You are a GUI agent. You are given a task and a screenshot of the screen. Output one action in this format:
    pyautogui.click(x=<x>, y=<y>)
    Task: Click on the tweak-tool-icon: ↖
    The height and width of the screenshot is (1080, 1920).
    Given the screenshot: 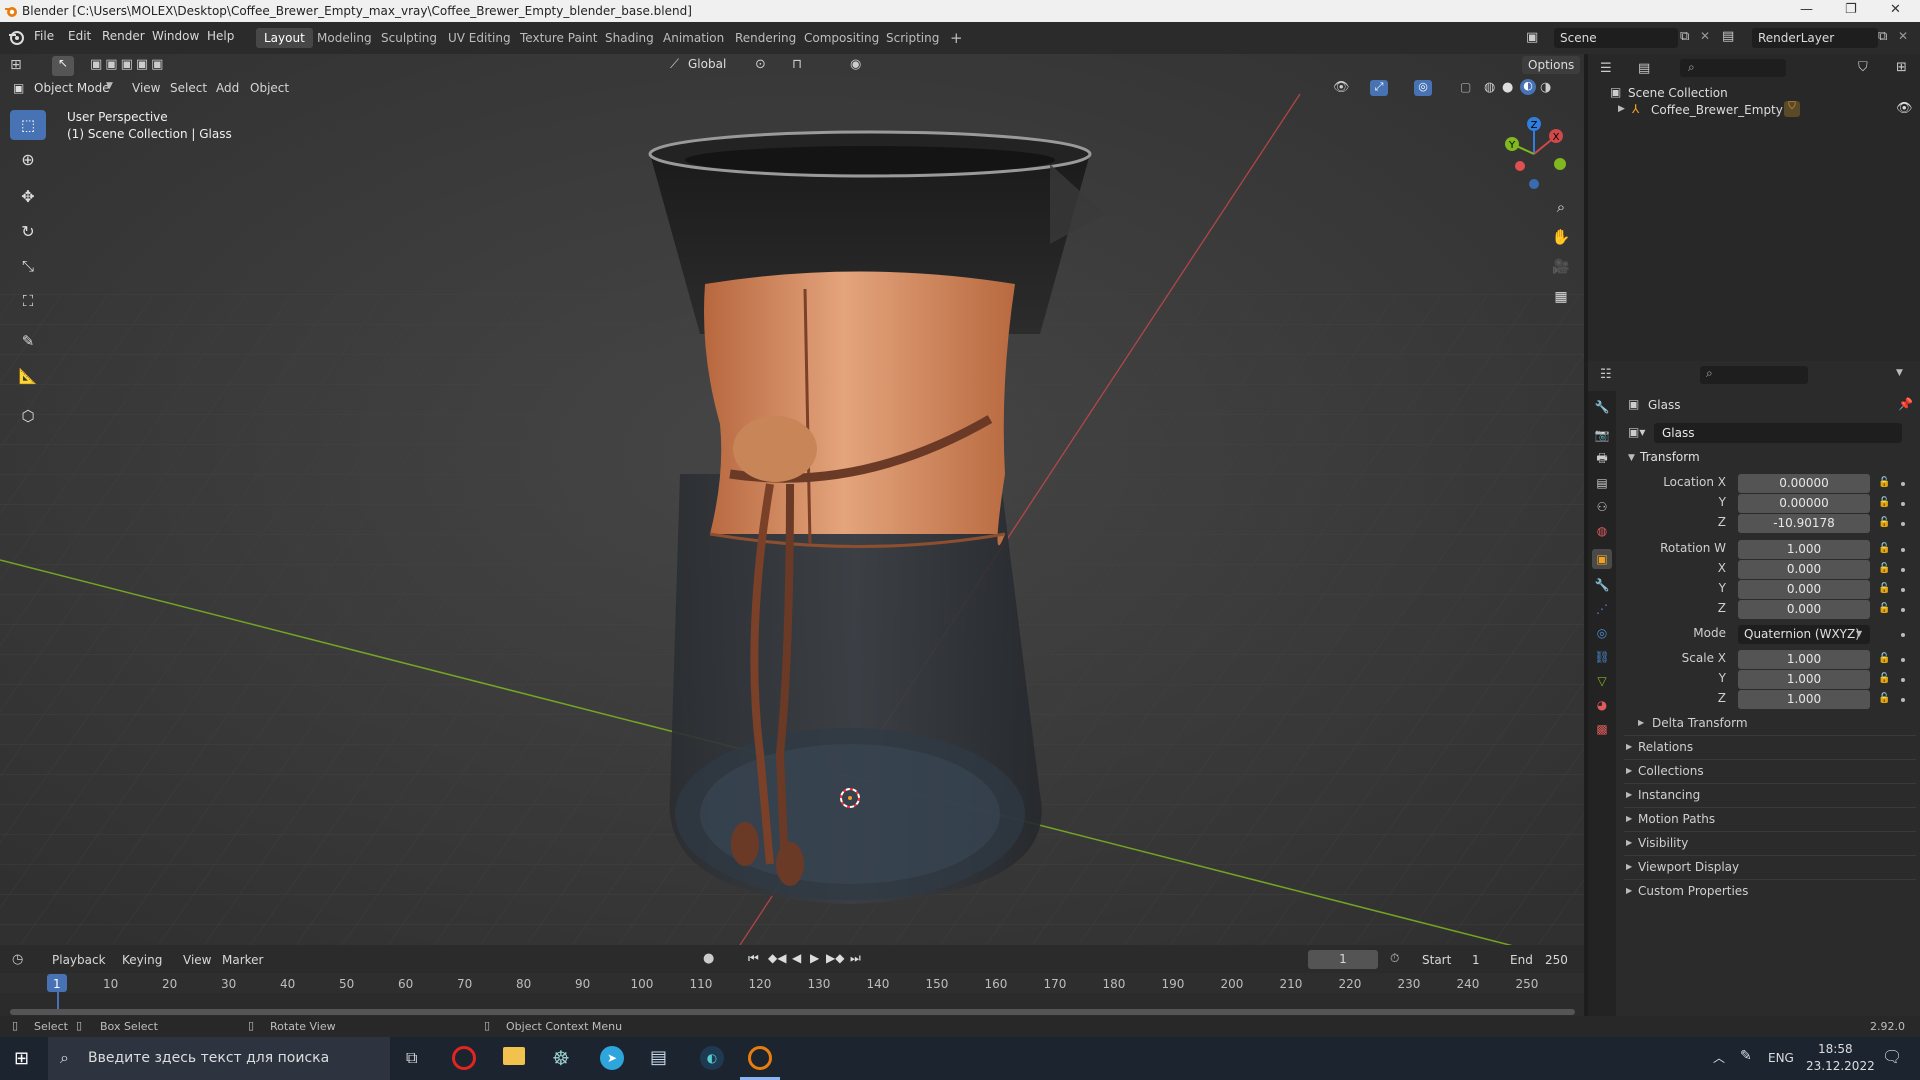 What is the action you would take?
    pyautogui.click(x=63, y=66)
    